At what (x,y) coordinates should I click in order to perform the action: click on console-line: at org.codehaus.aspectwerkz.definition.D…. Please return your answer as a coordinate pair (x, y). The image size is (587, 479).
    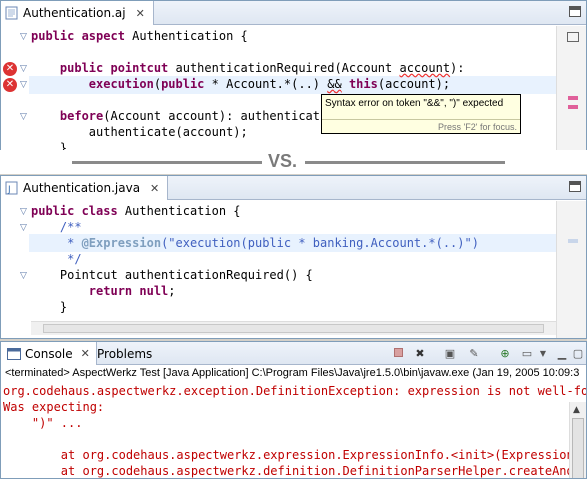
    Looking at the image, I should click on (295, 471).